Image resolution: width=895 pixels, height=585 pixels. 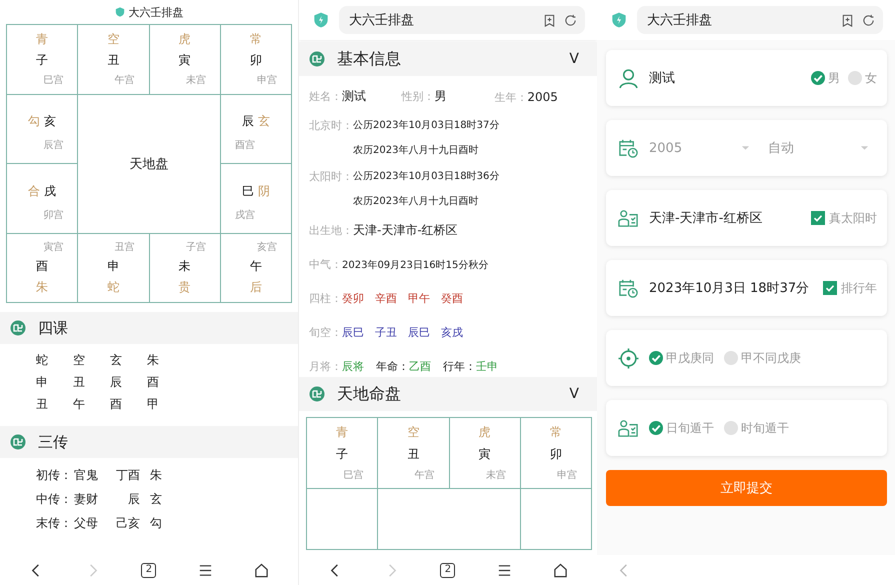 What do you see at coordinates (153, 382) in the screenshot?
I see `lesson-char: 酉` at bounding box center [153, 382].